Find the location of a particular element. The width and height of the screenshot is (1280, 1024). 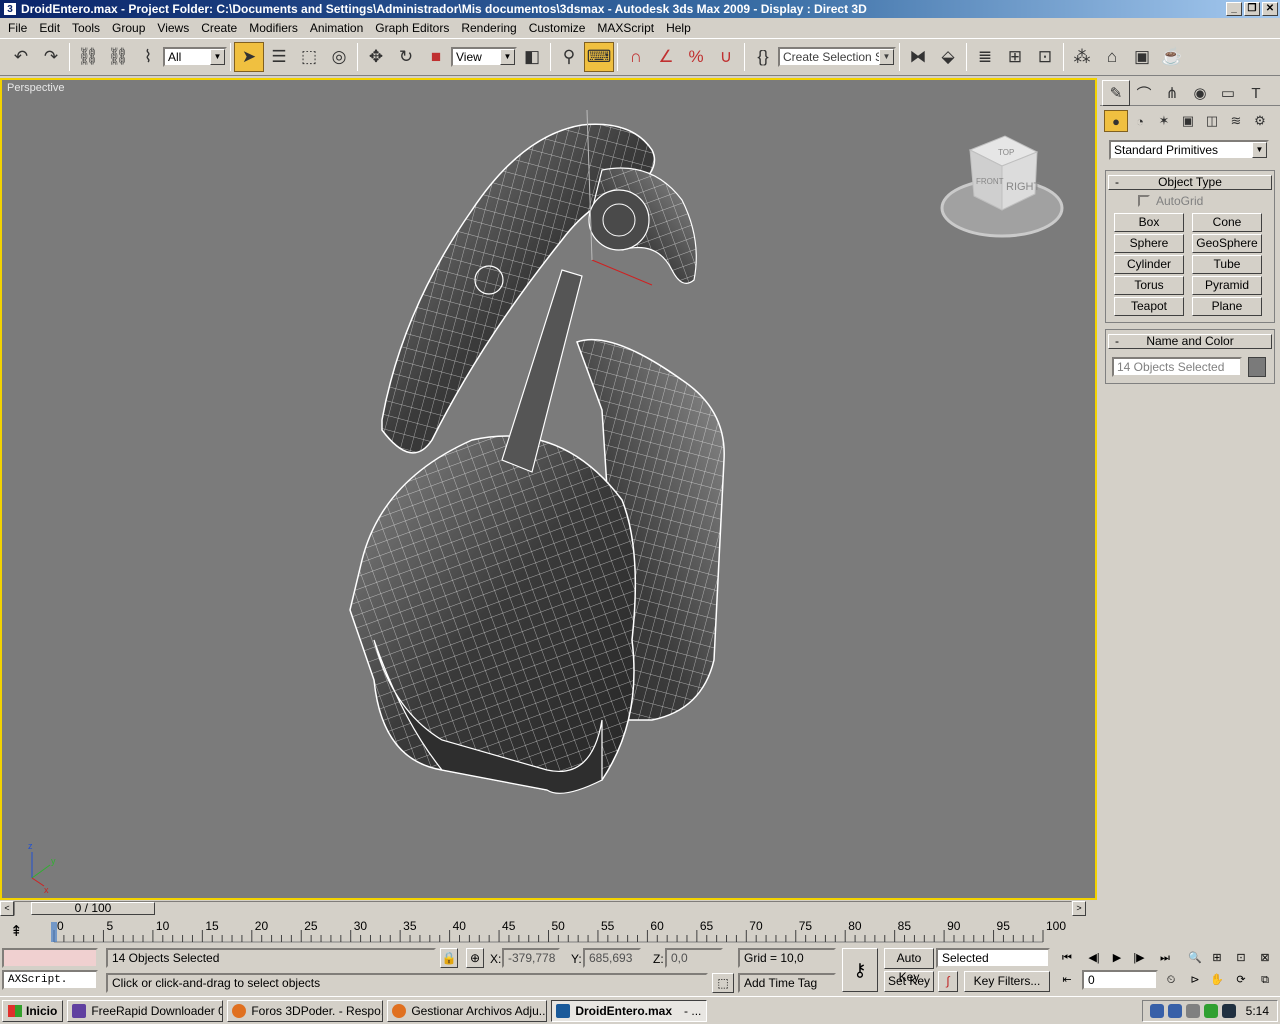

absolute-mode-transform-icon: ⊕ is located at coordinates (475, 958).